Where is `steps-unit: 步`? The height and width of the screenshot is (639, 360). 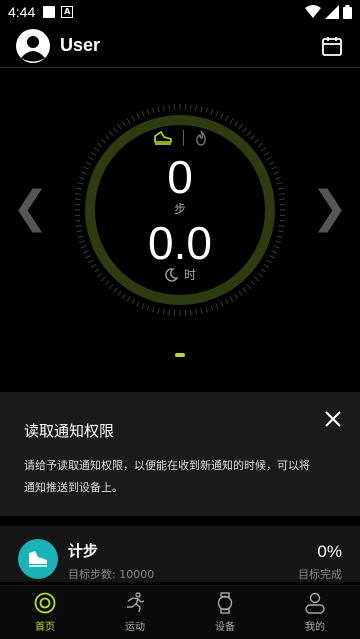 steps-unit: 步 is located at coordinates (179, 209).